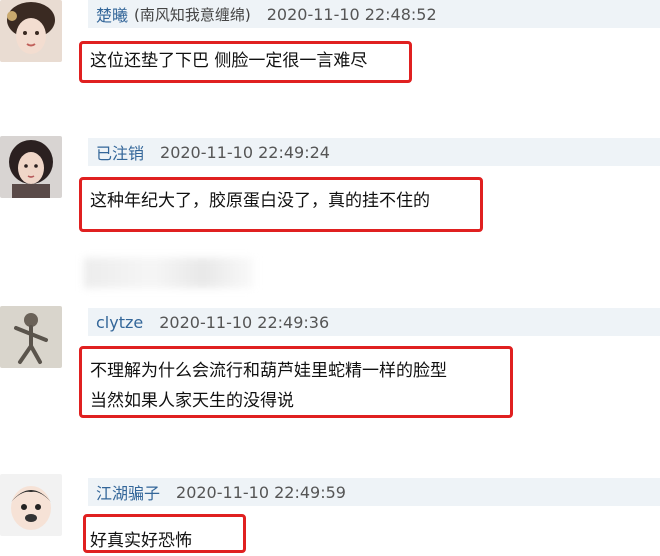 The image size is (660, 556). I want to click on comment-meta: 江湖骗子 2020-11-10 22:49:59, so click(374, 492).